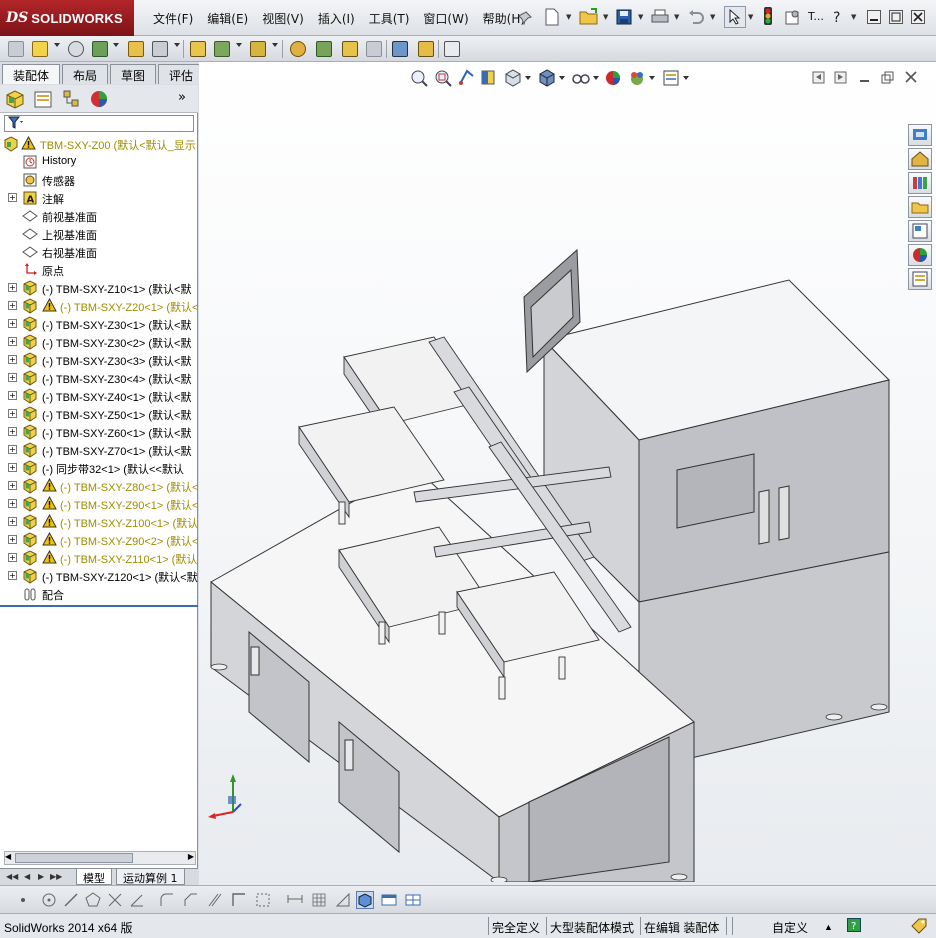 Image resolution: width=936 pixels, height=938 pixels. Describe the element at coordinates (198, 49) in the screenshot. I see `show-hidden-components-icon` at that location.